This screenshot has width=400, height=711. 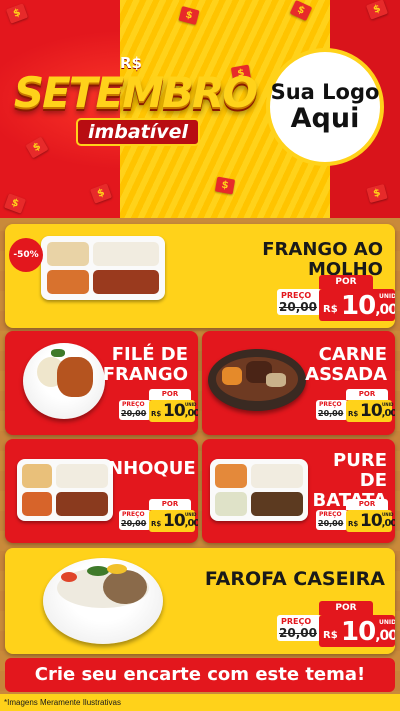 What do you see at coordinates (325, 118) in the screenshot?
I see `logo-text-line2: Aqui` at bounding box center [325, 118].